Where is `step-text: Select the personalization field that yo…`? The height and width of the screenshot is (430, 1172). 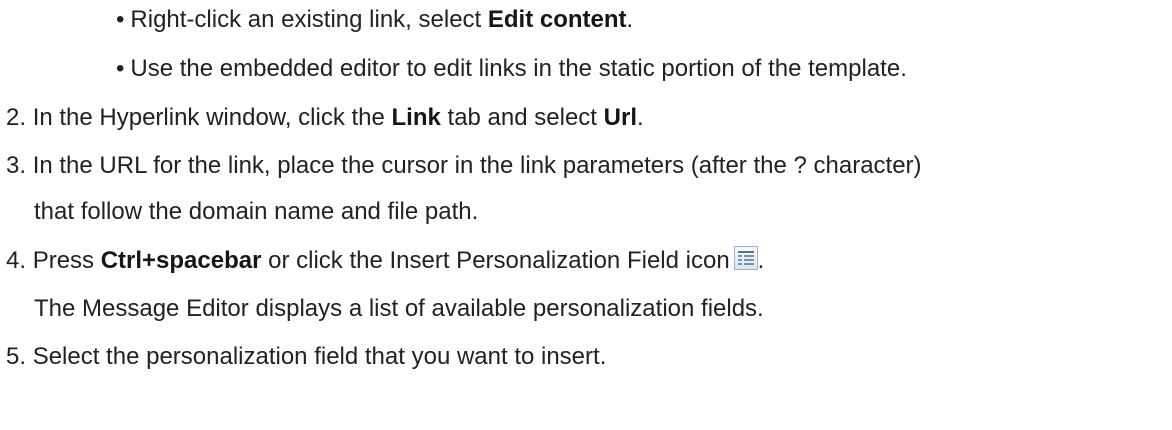 step-text: Select the personalization field that yo… is located at coordinates (319, 356).